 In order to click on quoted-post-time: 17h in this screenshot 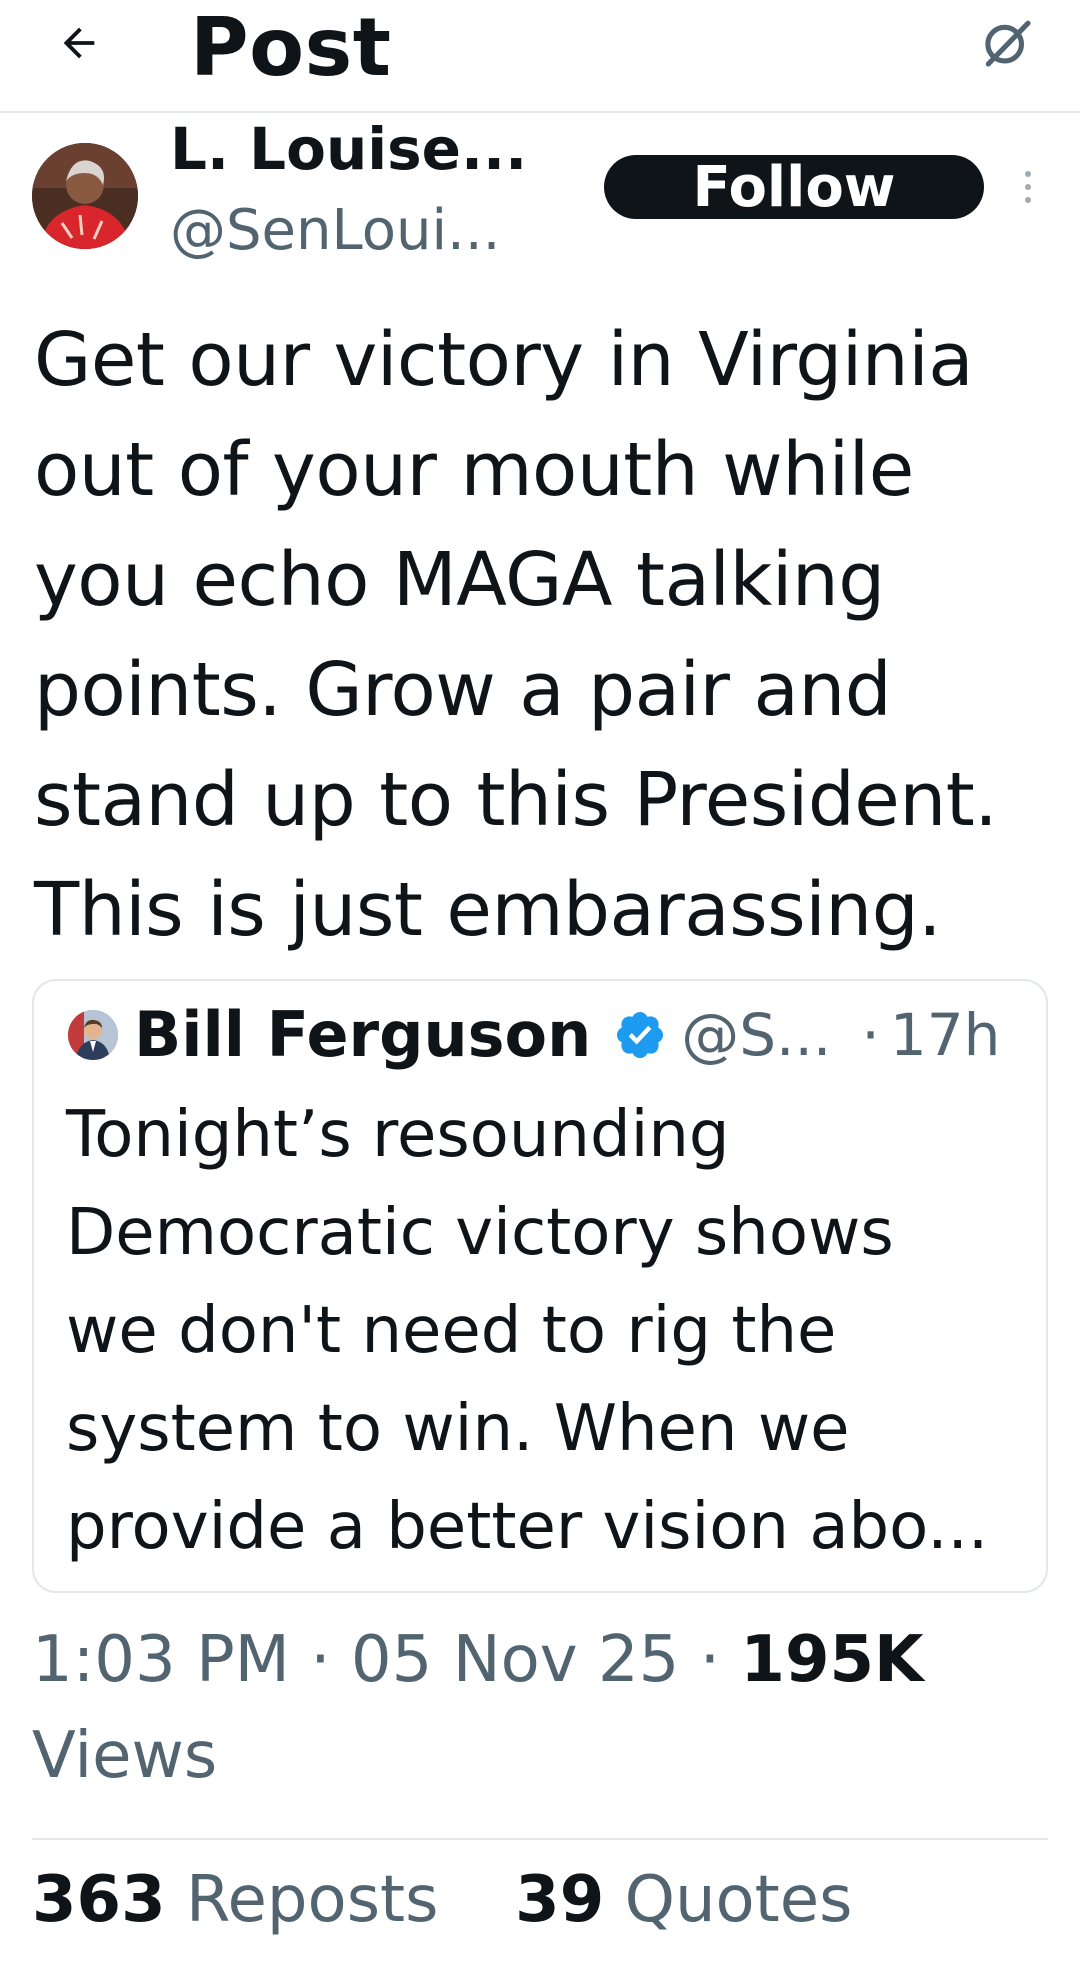, I will do `click(945, 1035)`.